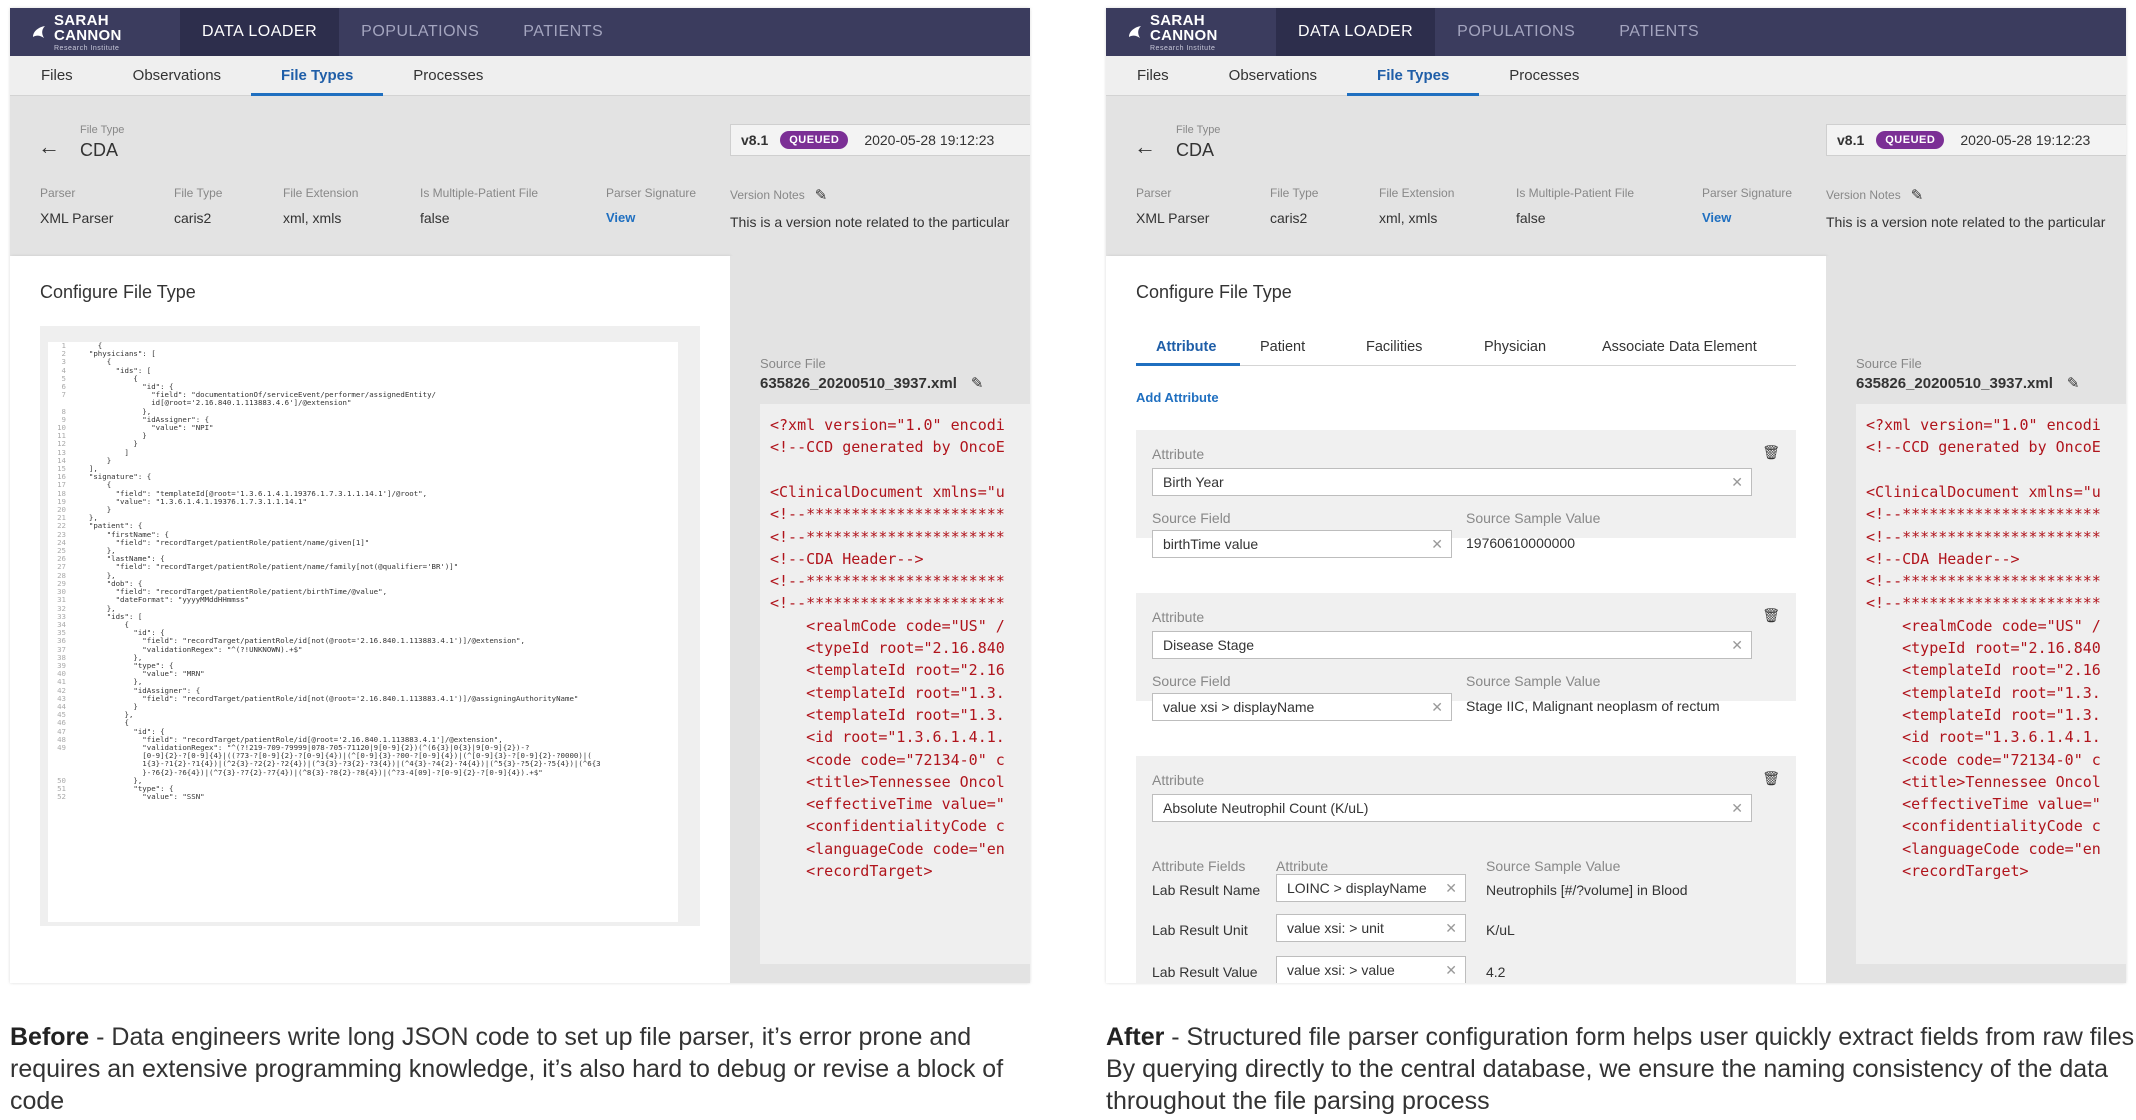 The height and width of the screenshot is (1120, 2136). Describe the element at coordinates (1593, 706) in the screenshot. I see `sample-value: Stage IIC, Malignant neoplasm of rectum` at that location.